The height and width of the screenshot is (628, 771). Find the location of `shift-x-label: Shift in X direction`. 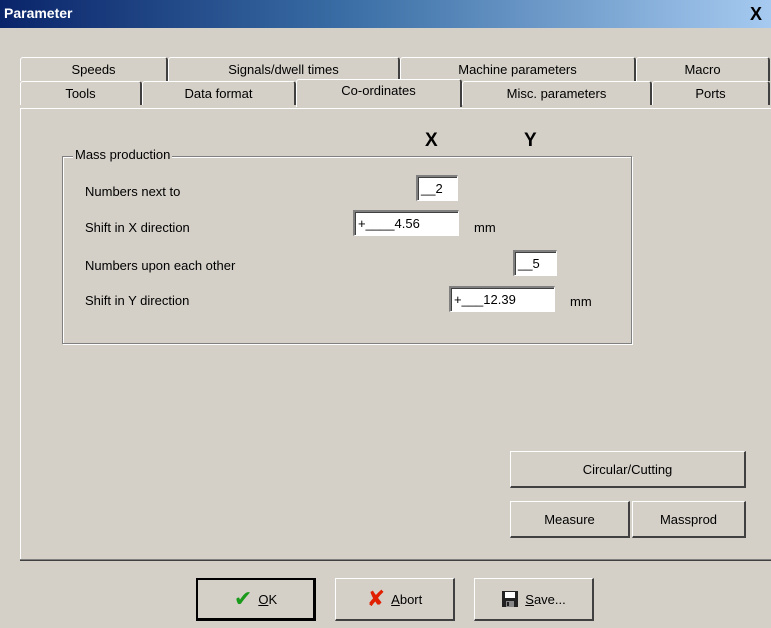

shift-x-label: Shift in X direction is located at coordinates (137, 227).